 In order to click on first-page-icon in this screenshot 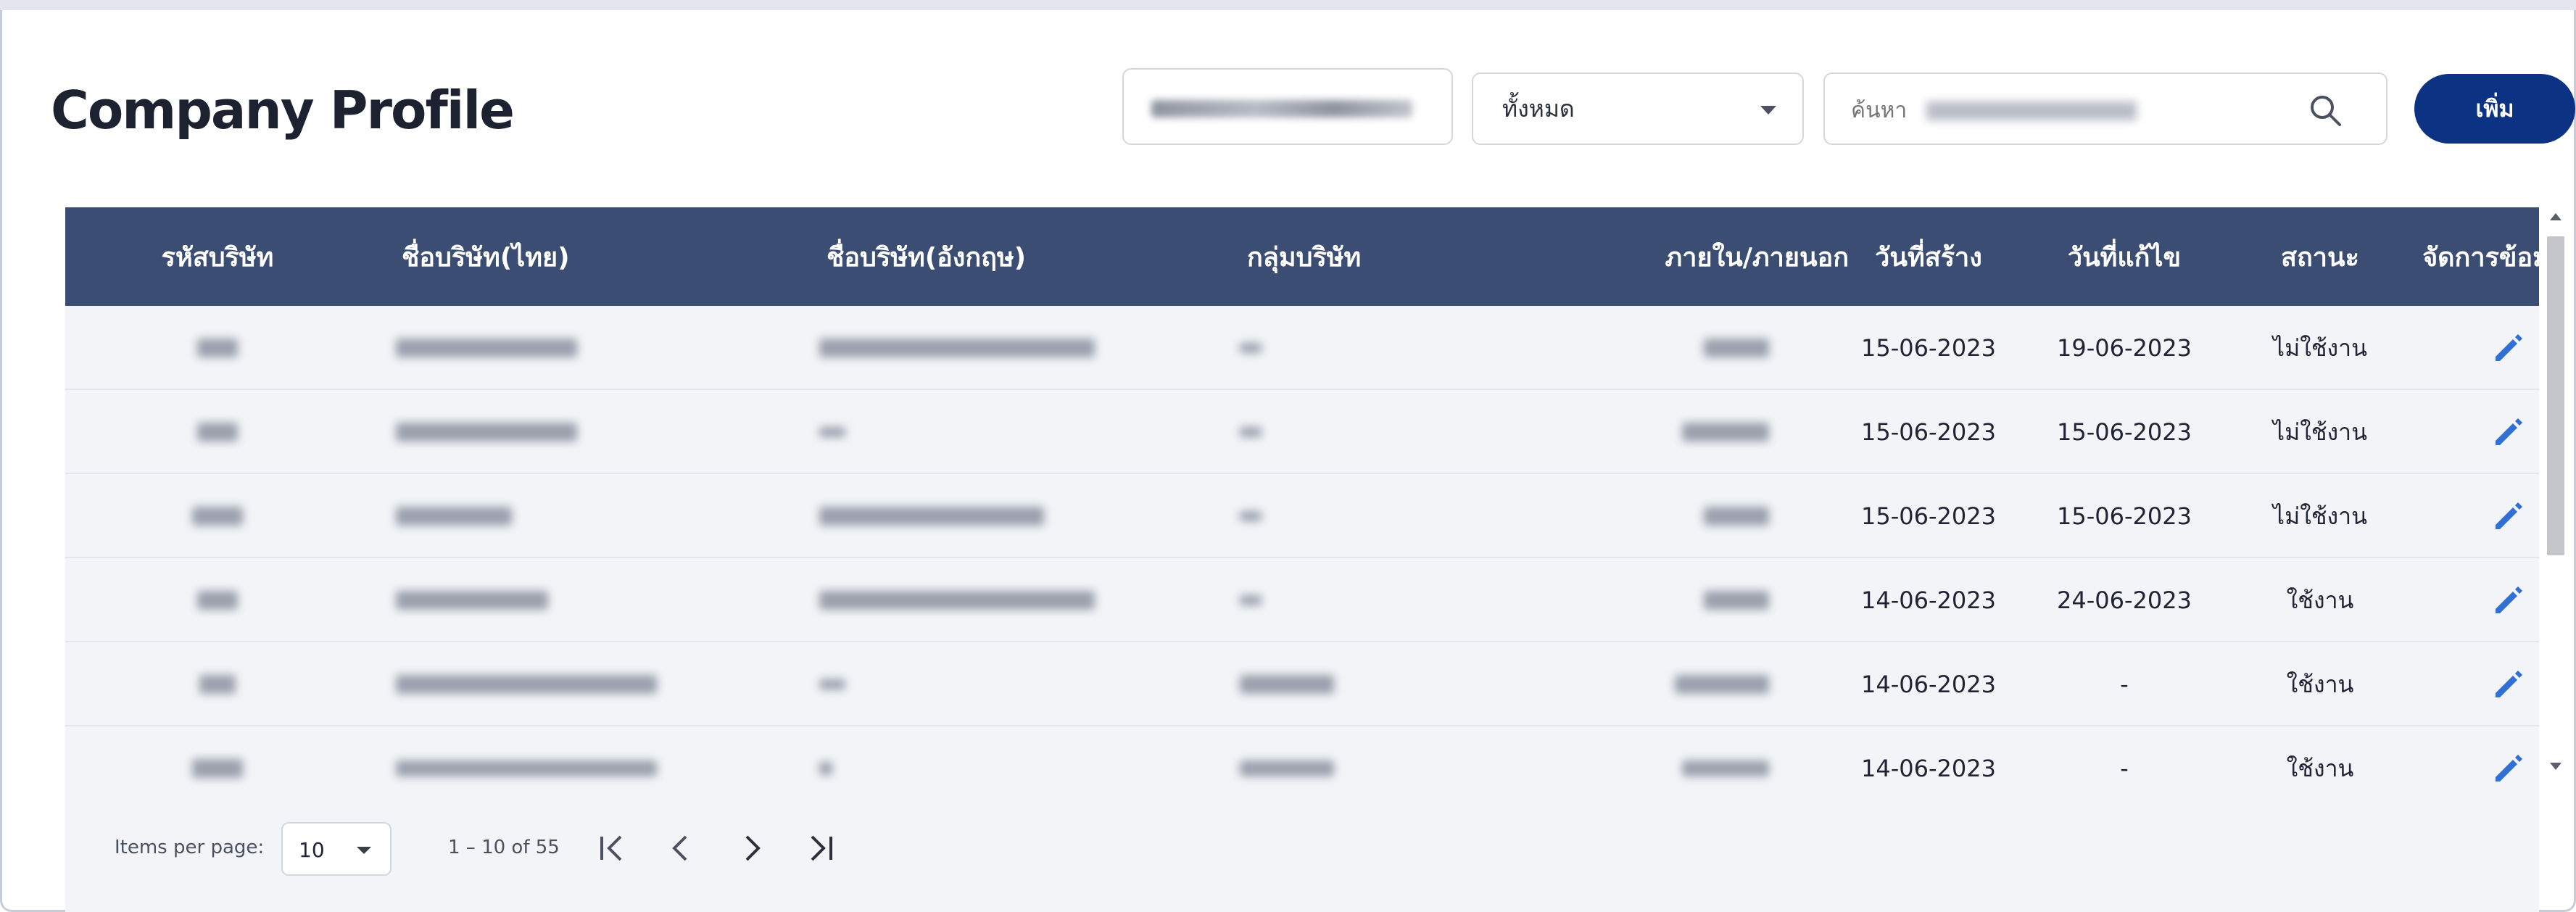, I will do `click(611, 848)`.